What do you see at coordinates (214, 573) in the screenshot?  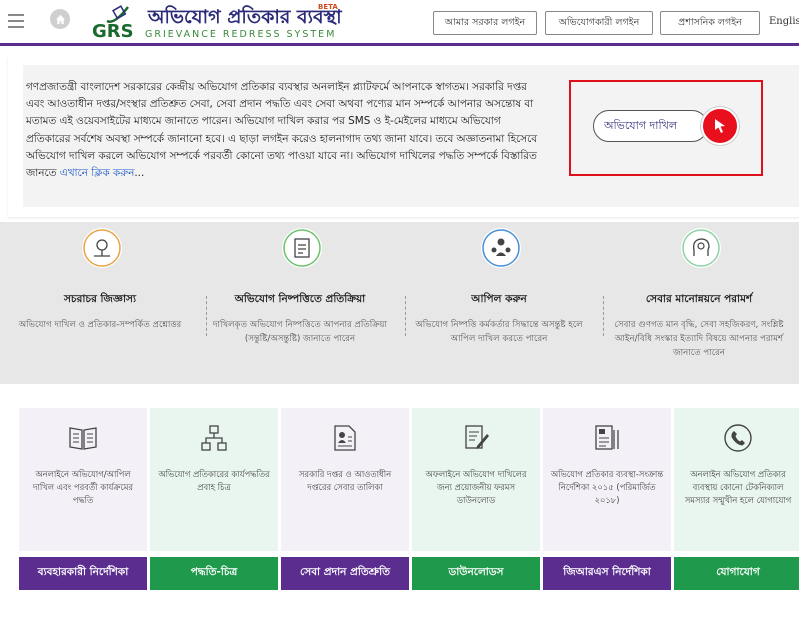 I see `process-flow-button: পদ্ধতি-চিত্র` at bounding box center [214, 573].